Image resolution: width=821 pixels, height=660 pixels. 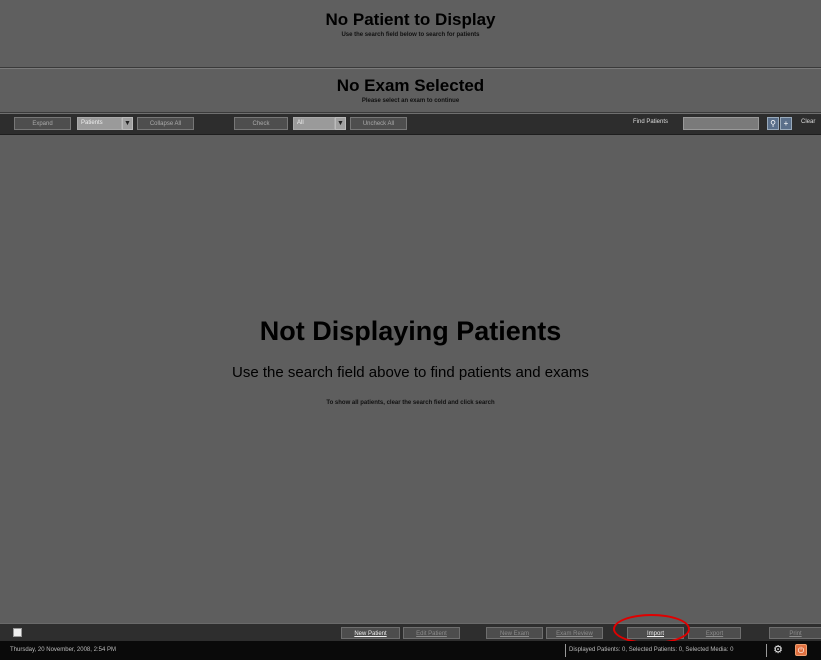 I want to click on search-icon: ⚲, so click(x=773, y=123).